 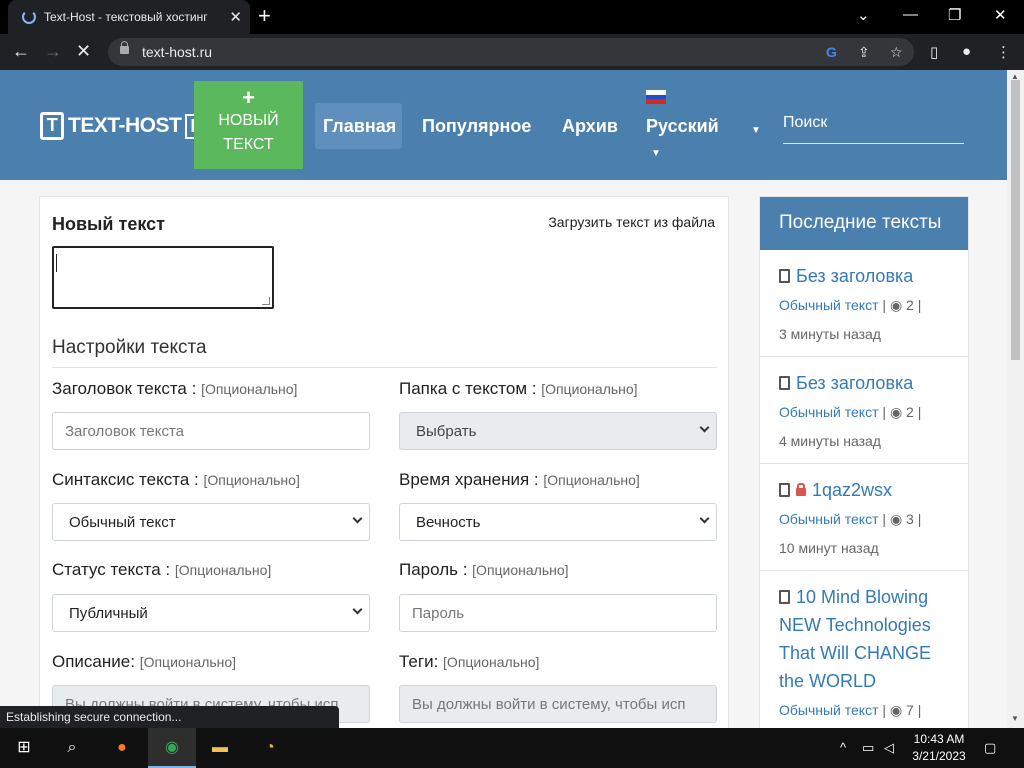 What do you see at coordinates (266, 301) in the screenshot?
I see `resize-grip-icon` at bounding box center [266, 301].